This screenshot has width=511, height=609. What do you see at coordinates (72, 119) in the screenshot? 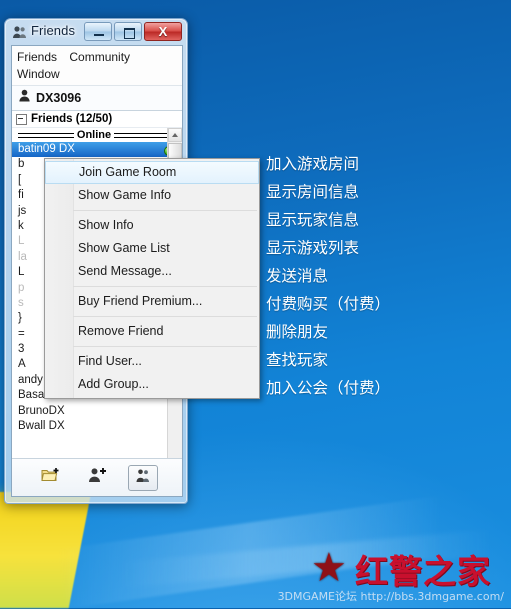
I see `group-label: Friends (12/50)` at bounding box center [72, 119].